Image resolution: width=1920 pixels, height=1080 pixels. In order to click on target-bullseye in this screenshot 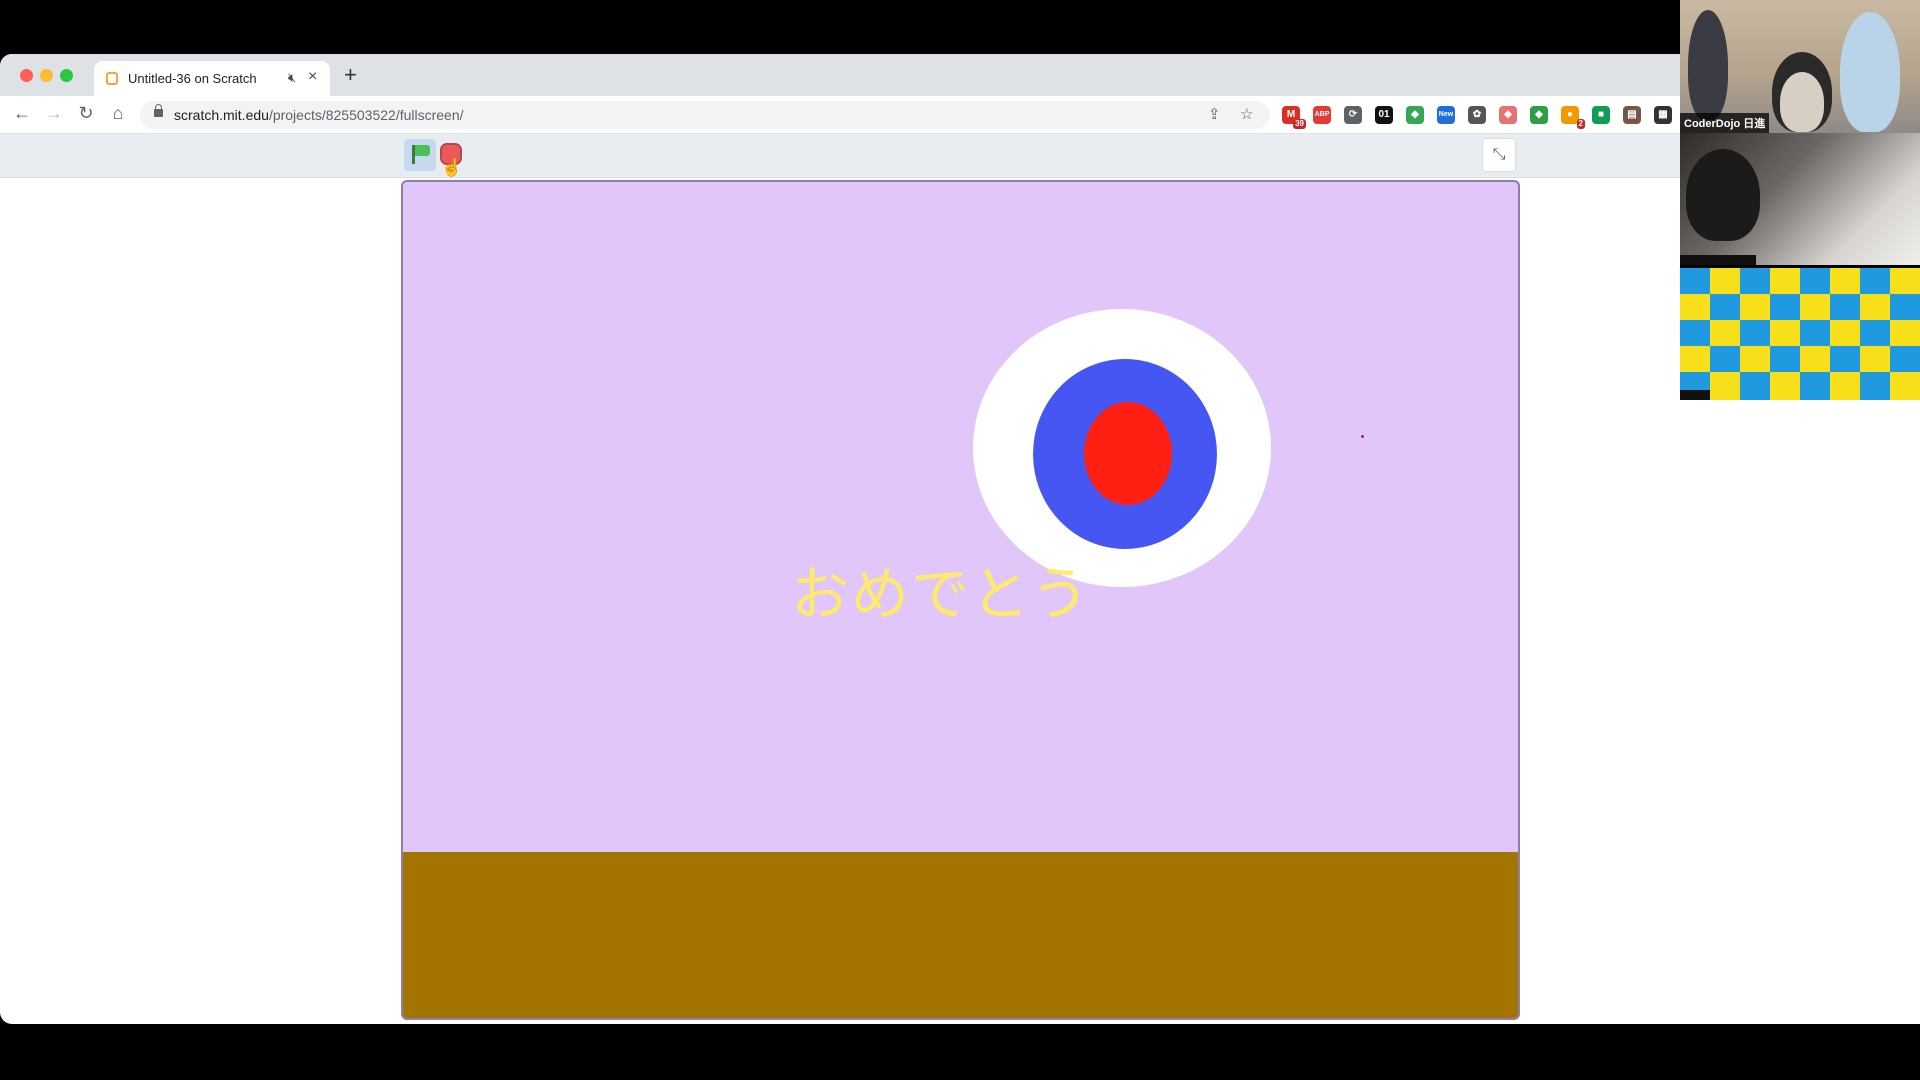, I will do `click(1128, 453)`.